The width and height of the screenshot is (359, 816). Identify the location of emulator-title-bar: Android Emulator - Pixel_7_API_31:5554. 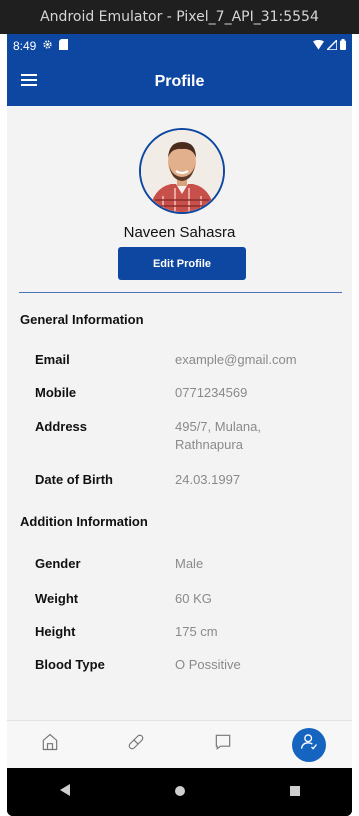
(179, 17).